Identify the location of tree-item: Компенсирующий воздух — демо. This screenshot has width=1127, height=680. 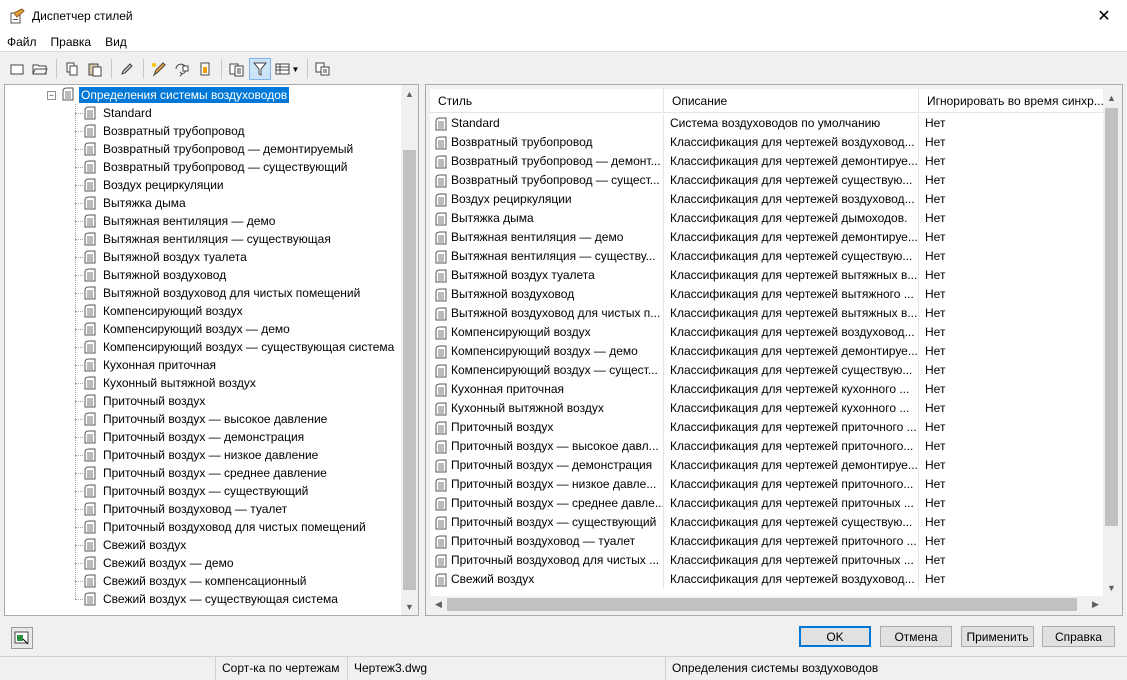
(204, 329).